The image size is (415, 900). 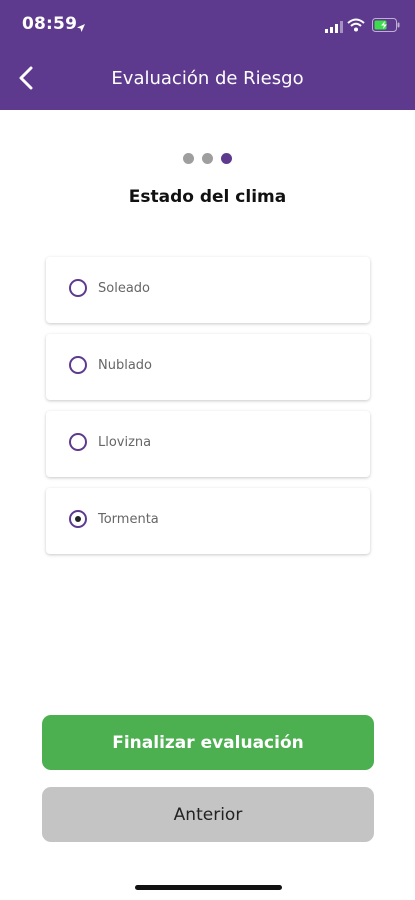 I want to click on location-arrow-icon, so click(x=81, y=27).